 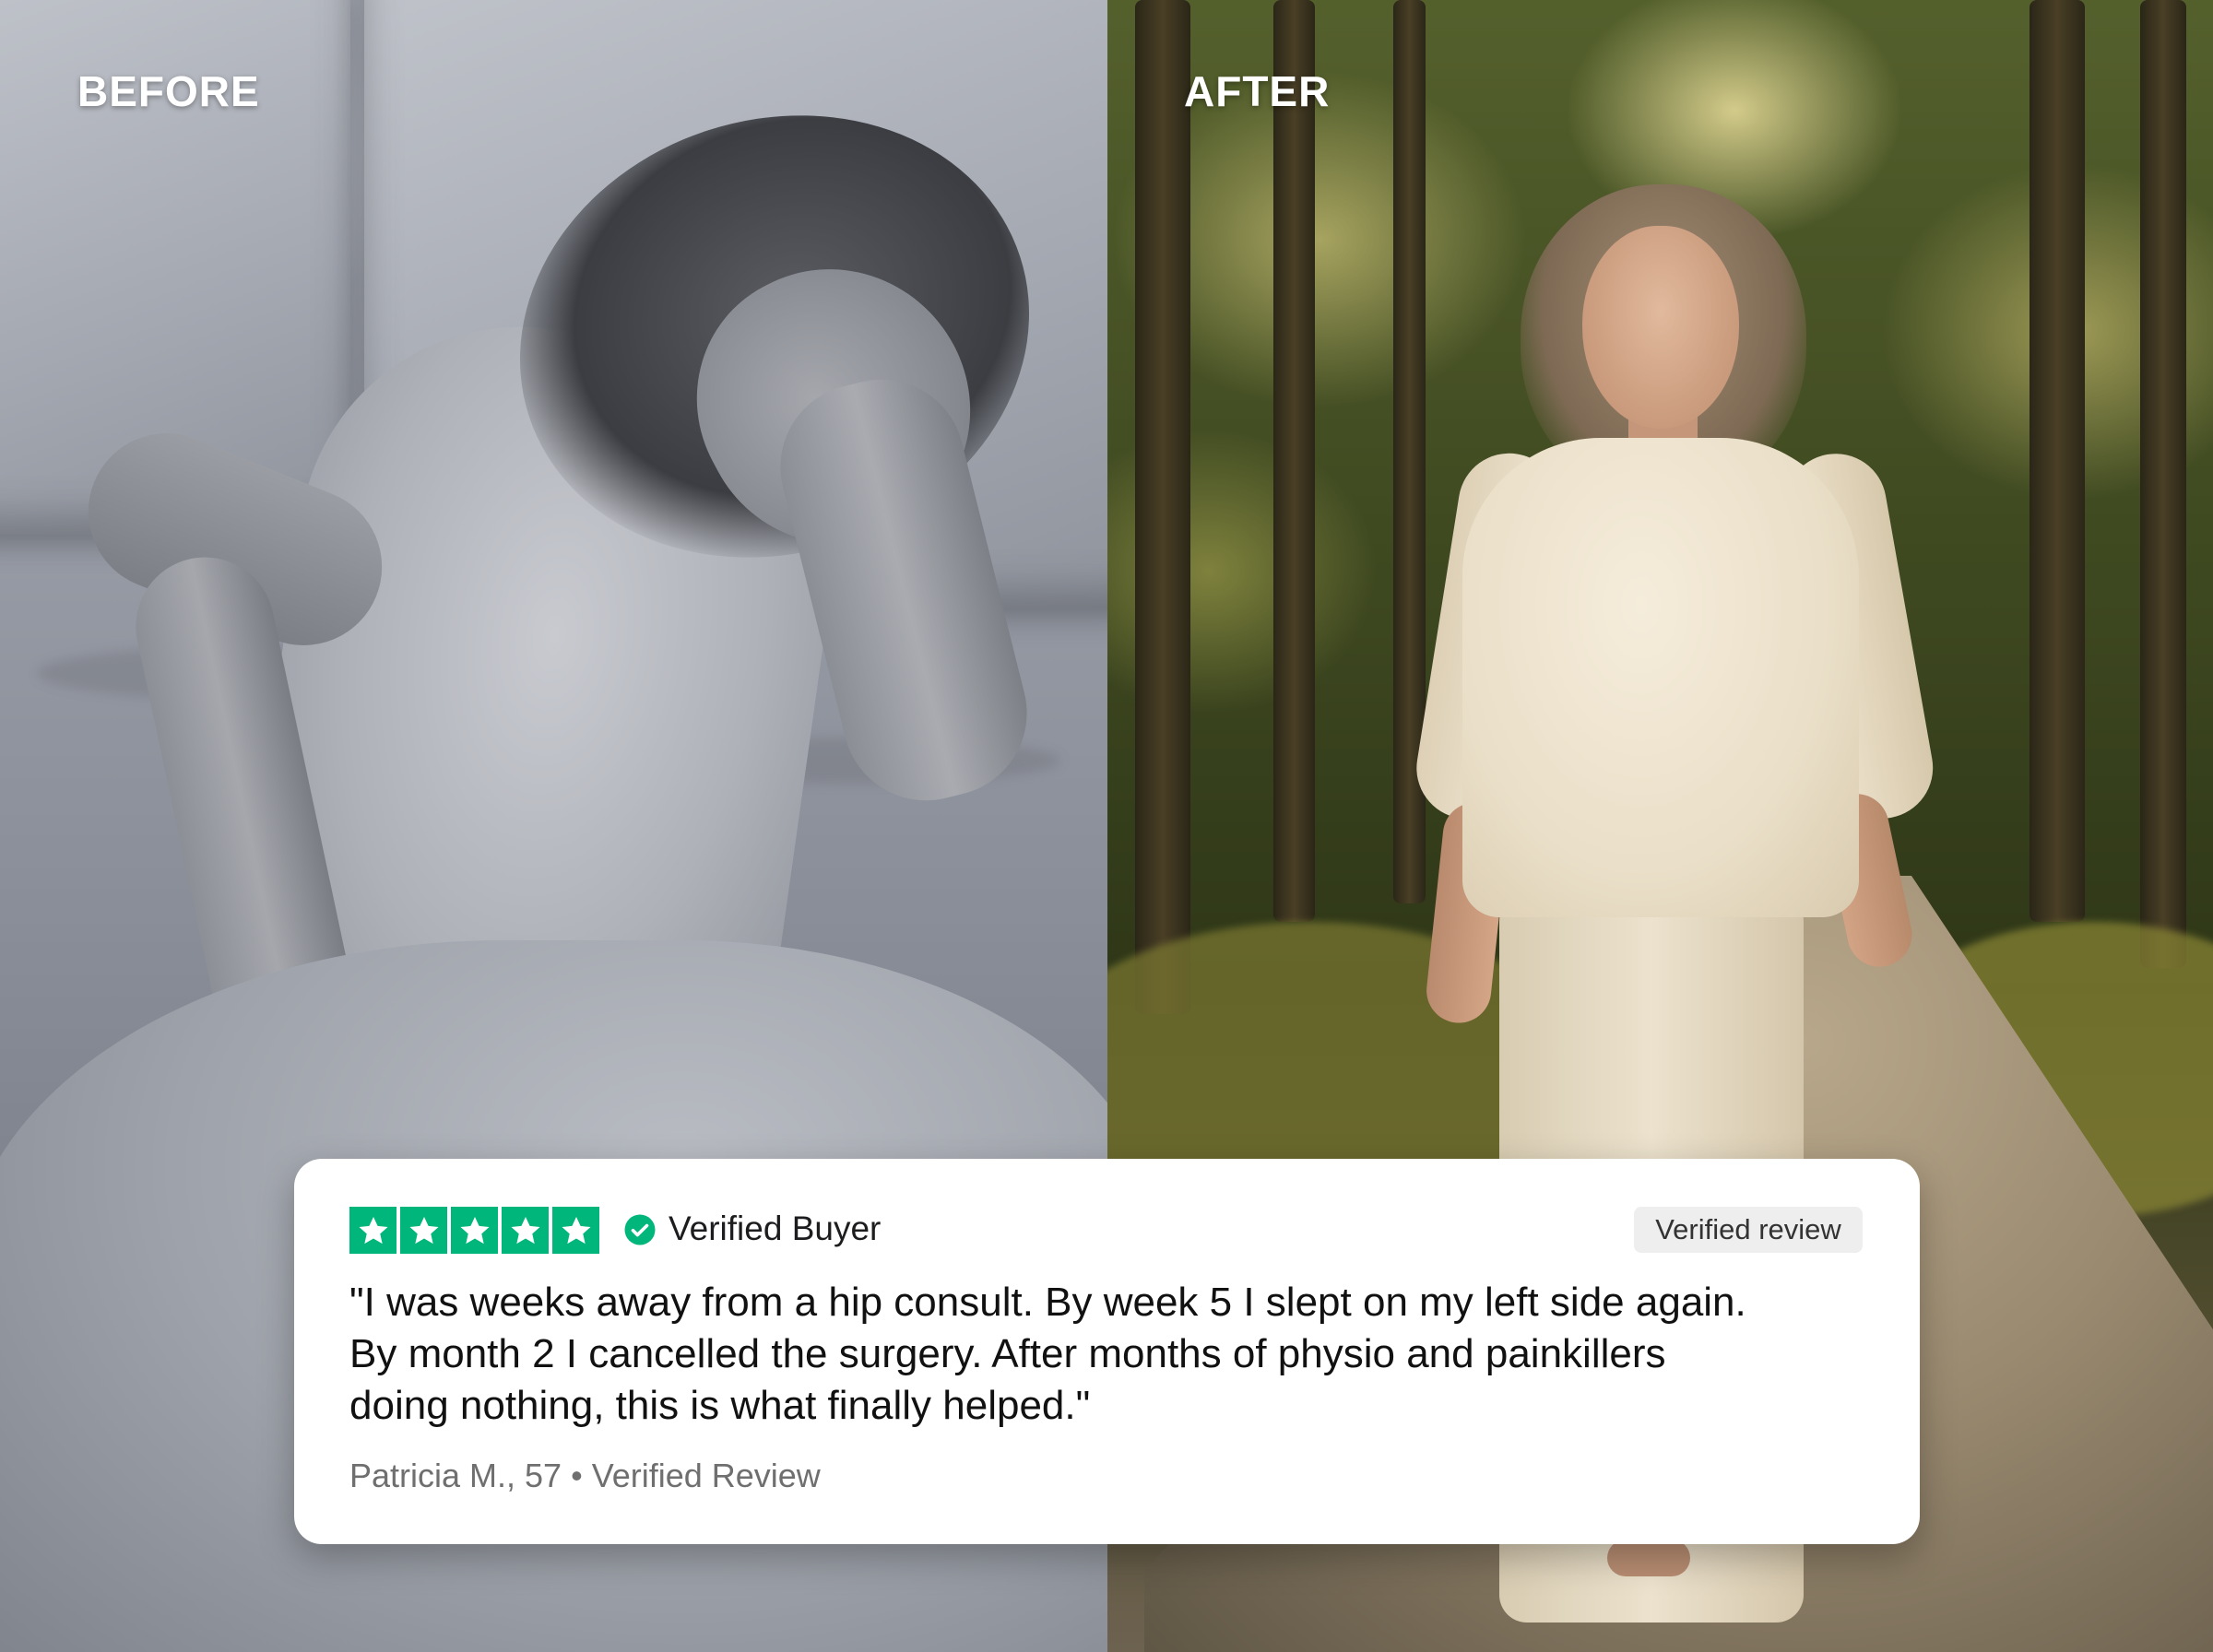 What do you see at coordinates (168, 91) in the screenshot?
I see `before-label: BEFORE` at bounding box center [168, 91].